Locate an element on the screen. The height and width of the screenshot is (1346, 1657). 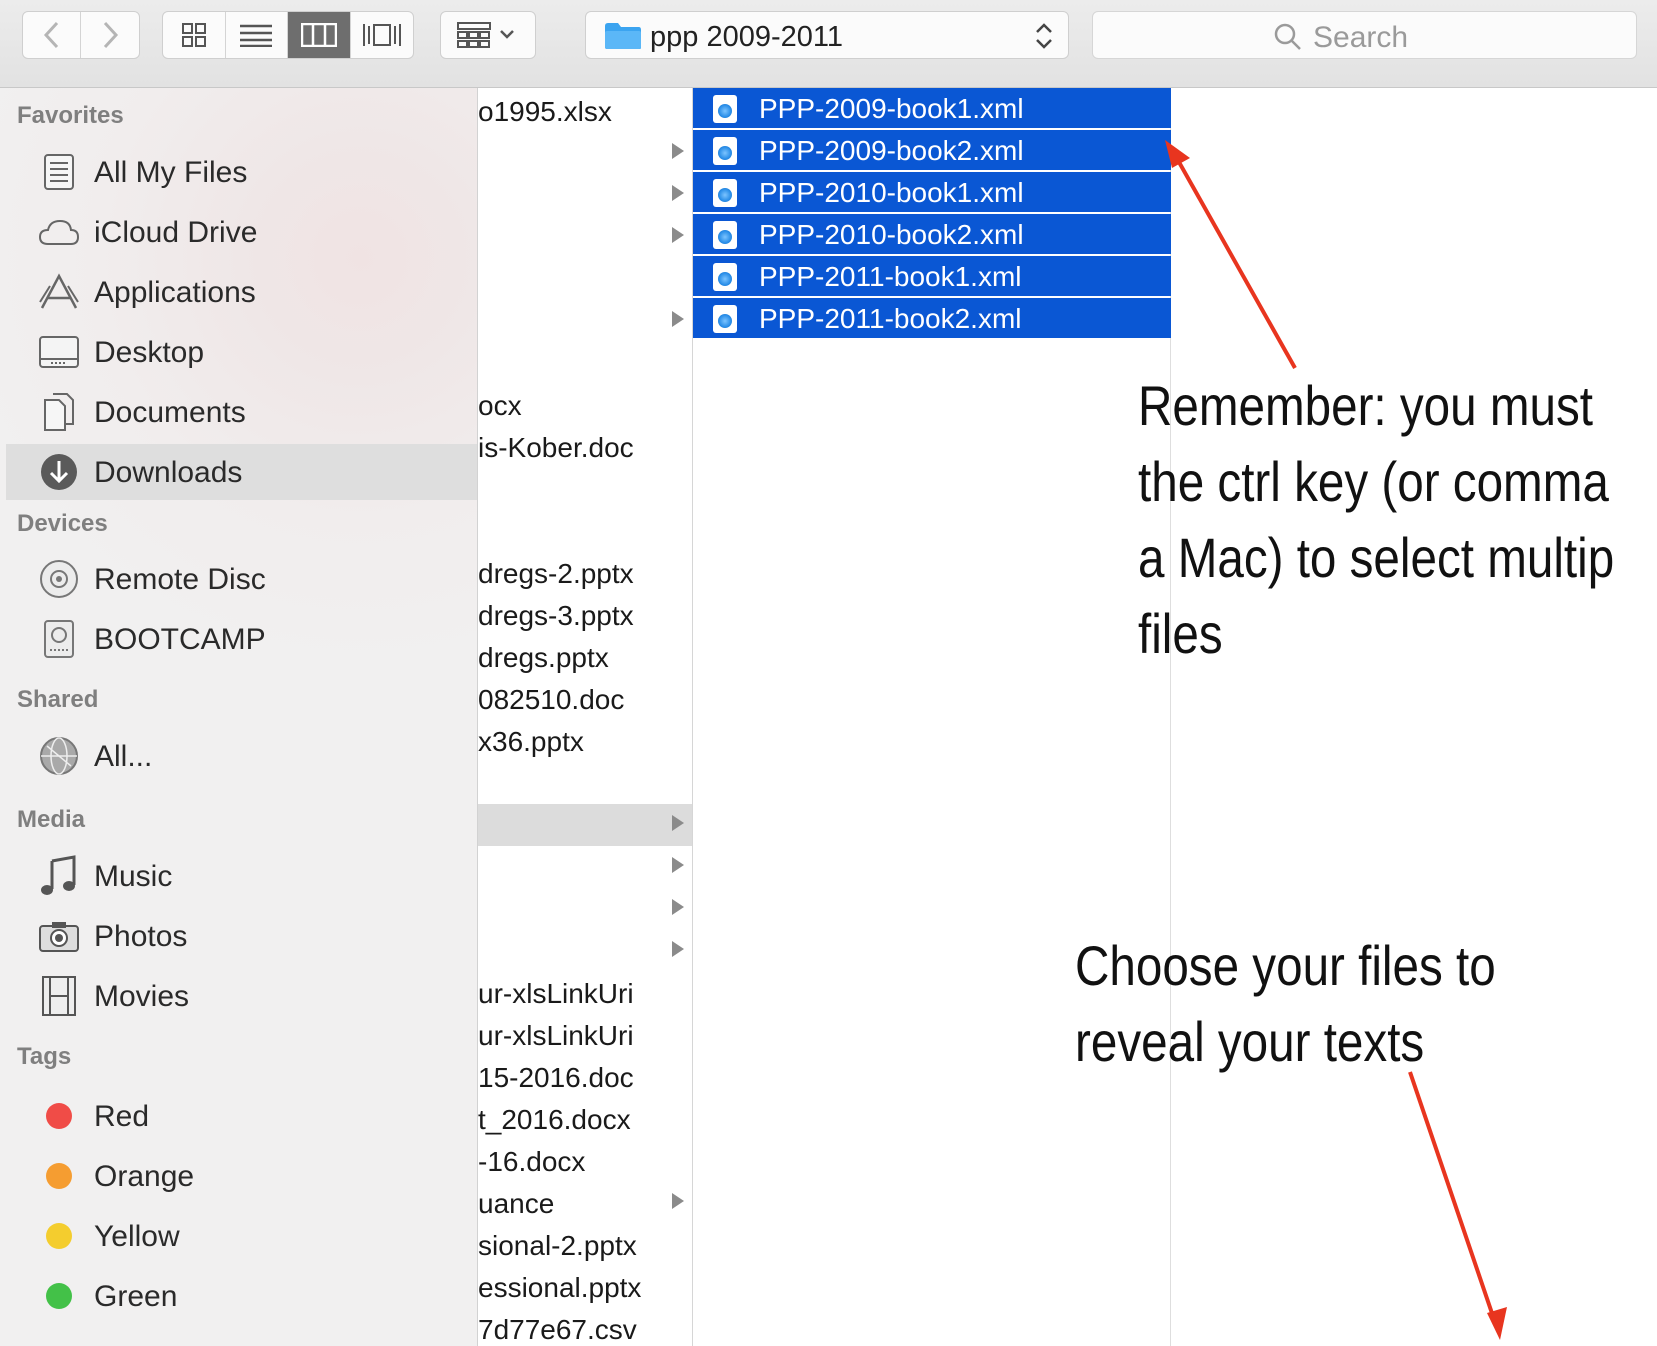
column-view-button is located at coordinates (319, 35).